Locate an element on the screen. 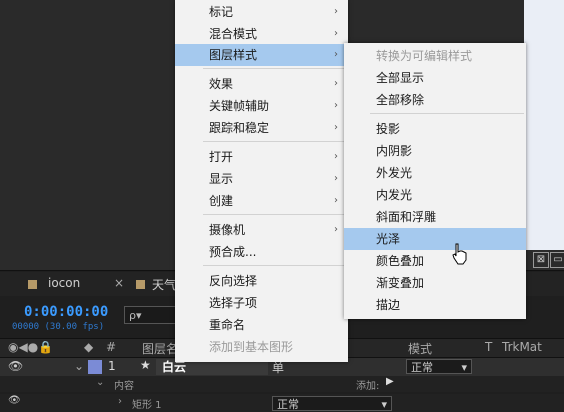 The height and width of the screenshot is (412, 564). comp-color-swatch is located at coordinates (32, 284).